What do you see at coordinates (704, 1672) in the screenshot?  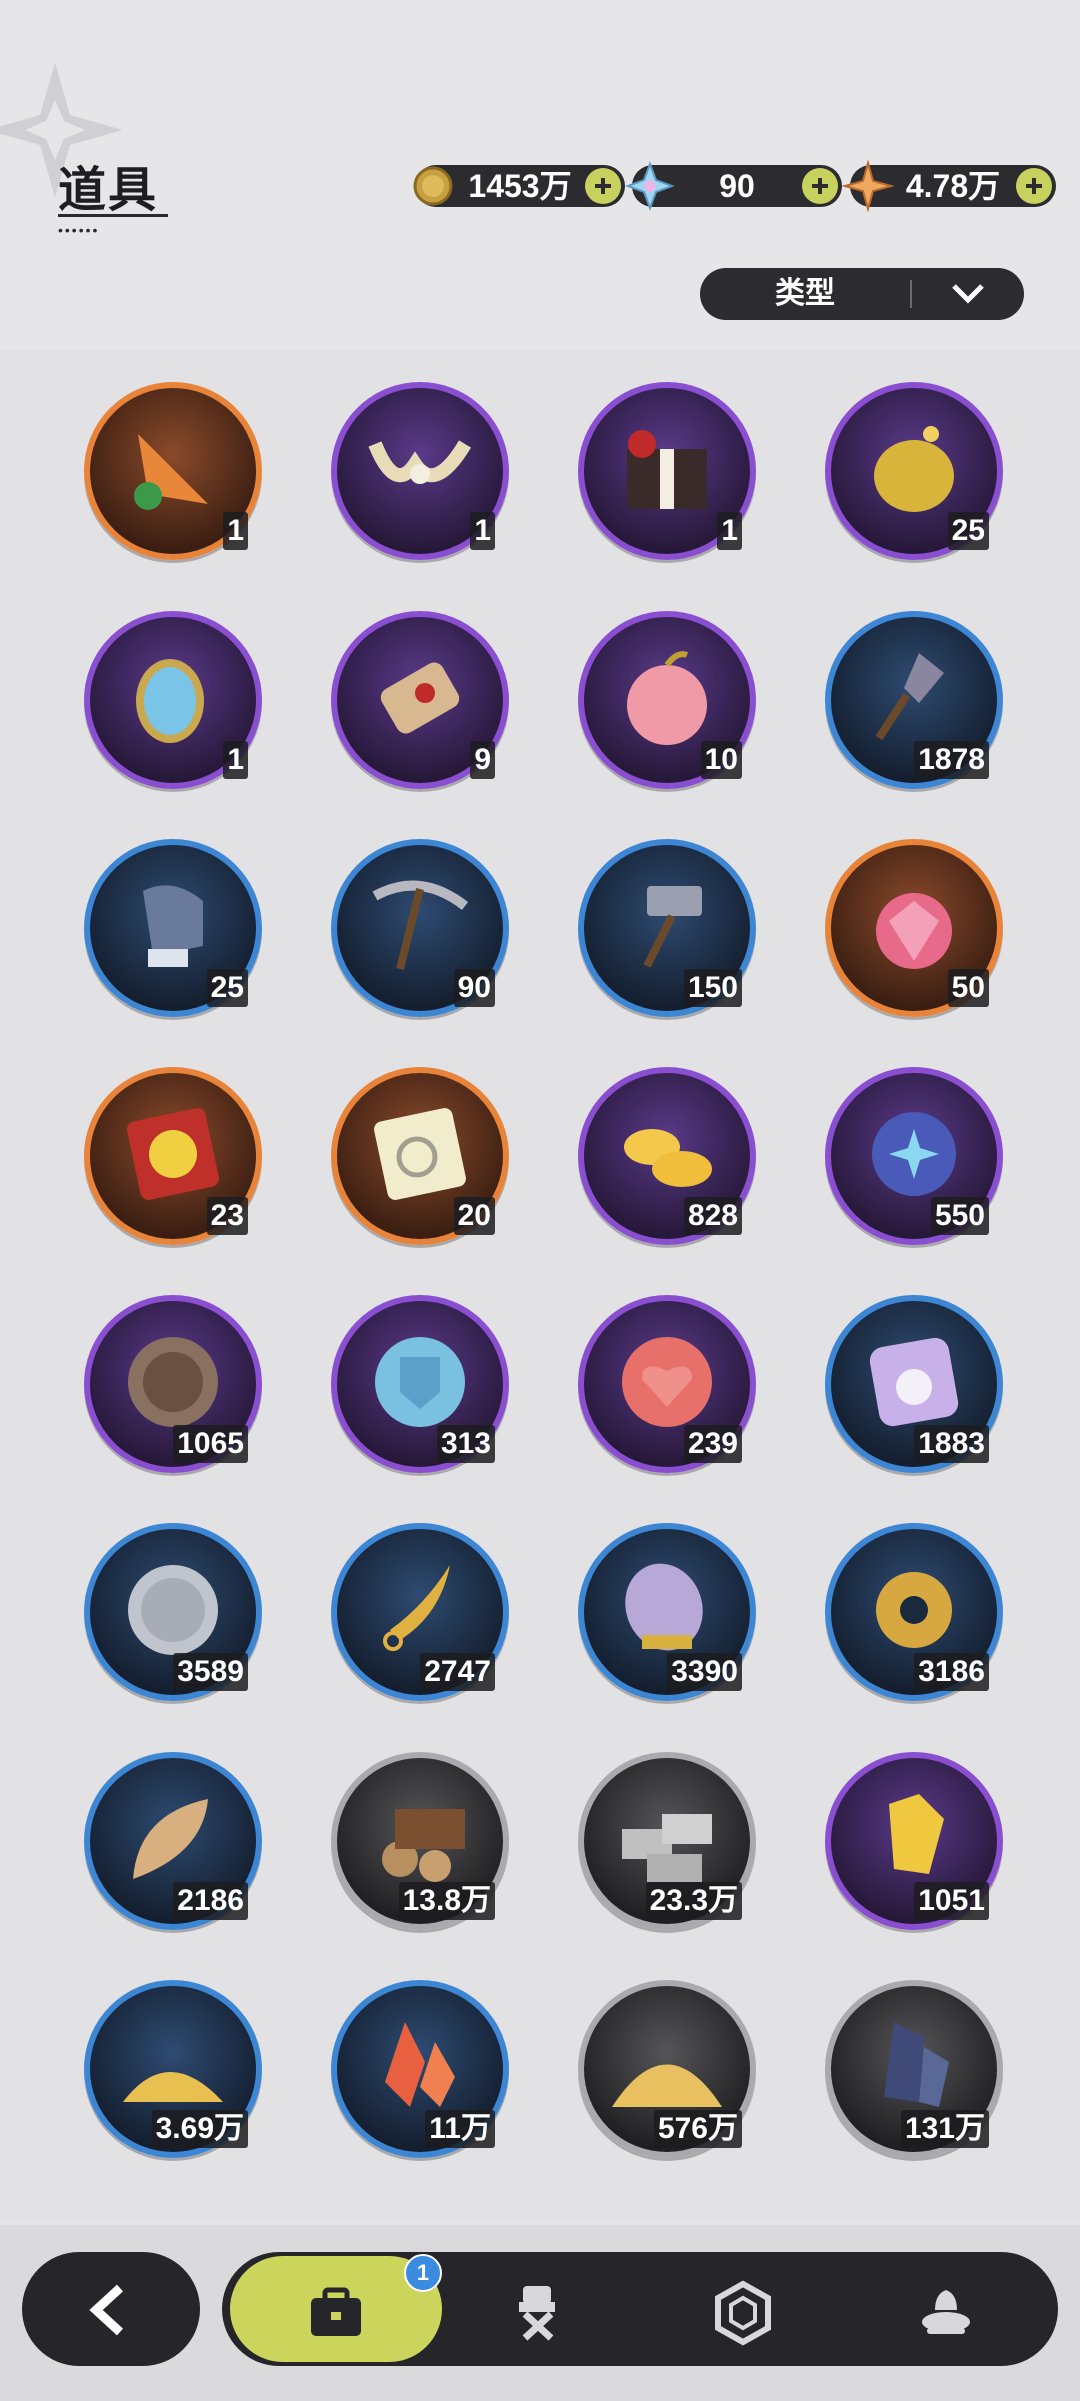 I see `item-count: 3390` at bounding box center [704, 1672].